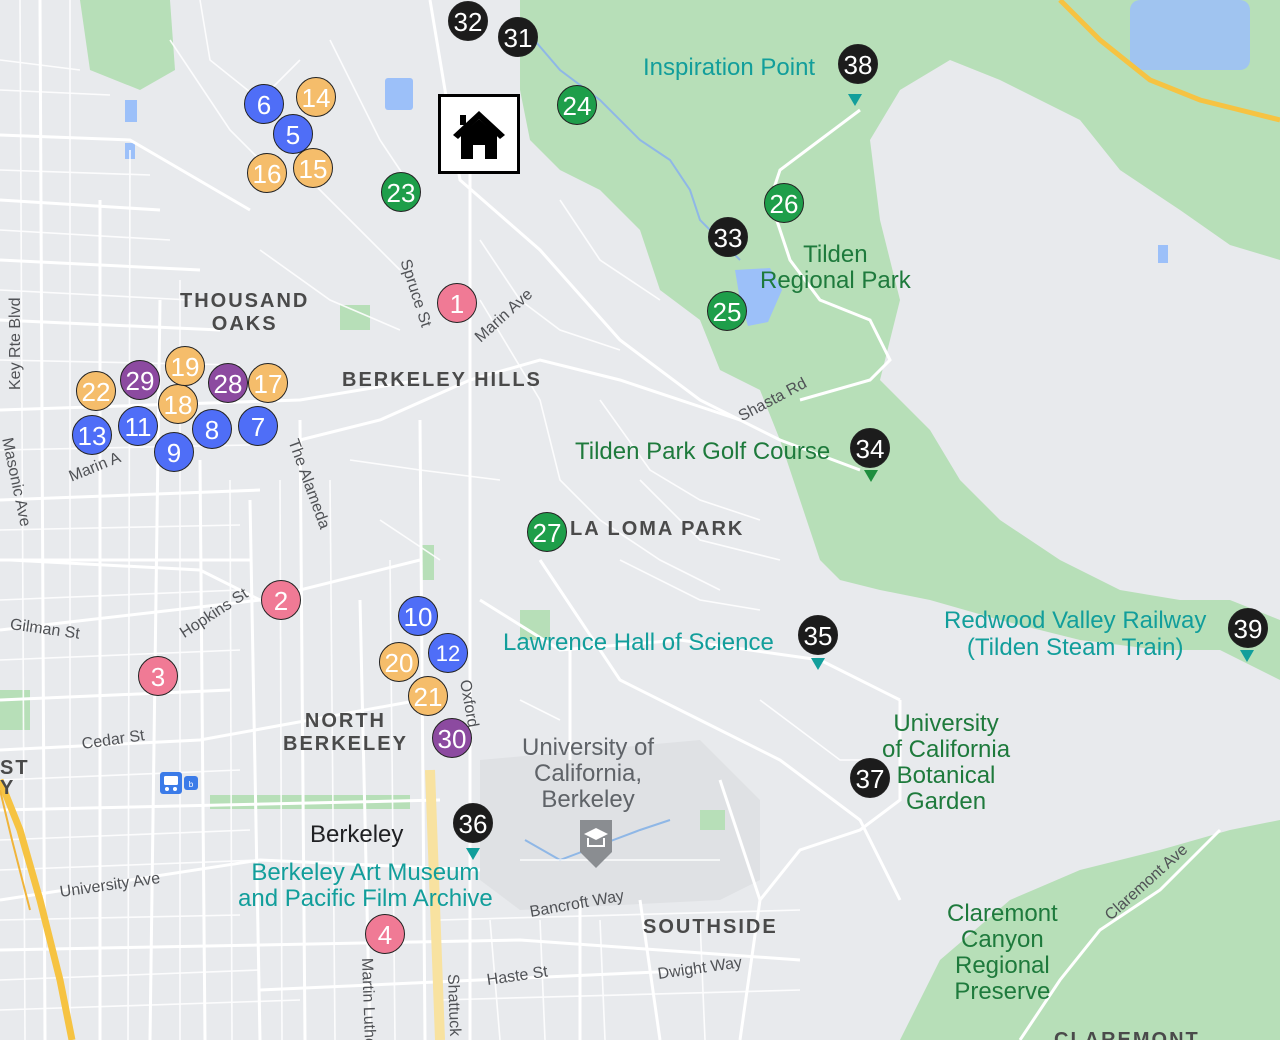 The height and width of the screenshot is (1040, 1280). What do you see at coordinates (212, 429) in the screenshot?
I see `place-marker-8: 8` at bounding box center [212, 429].